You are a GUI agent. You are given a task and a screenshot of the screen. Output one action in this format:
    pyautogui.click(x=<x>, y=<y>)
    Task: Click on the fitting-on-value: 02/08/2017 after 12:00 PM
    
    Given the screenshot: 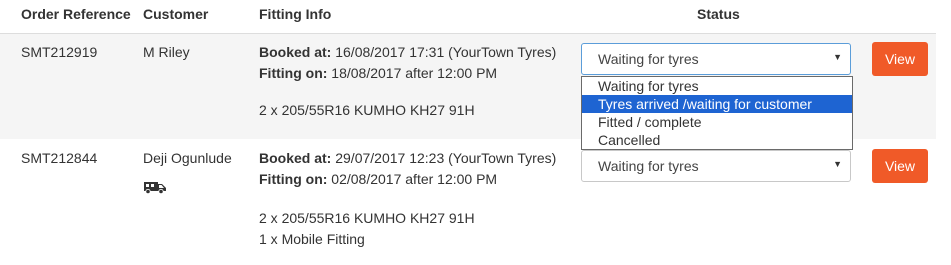 What is the action you would take?
    pyautogui.click(x=412, y=179)
    